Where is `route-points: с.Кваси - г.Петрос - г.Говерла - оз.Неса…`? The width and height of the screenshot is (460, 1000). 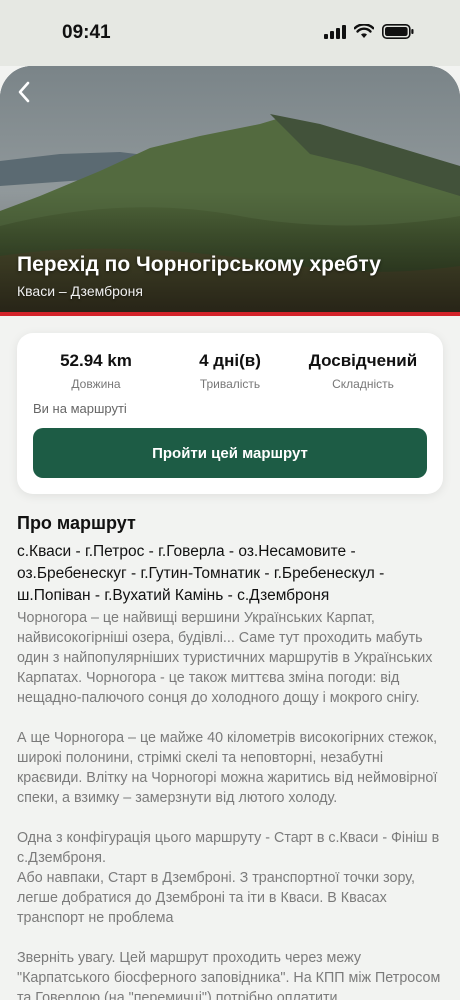 route-points: с.Кваси - г.Петрос - г.Говерла - оз.Неса… is located at coordinates (201, 573).